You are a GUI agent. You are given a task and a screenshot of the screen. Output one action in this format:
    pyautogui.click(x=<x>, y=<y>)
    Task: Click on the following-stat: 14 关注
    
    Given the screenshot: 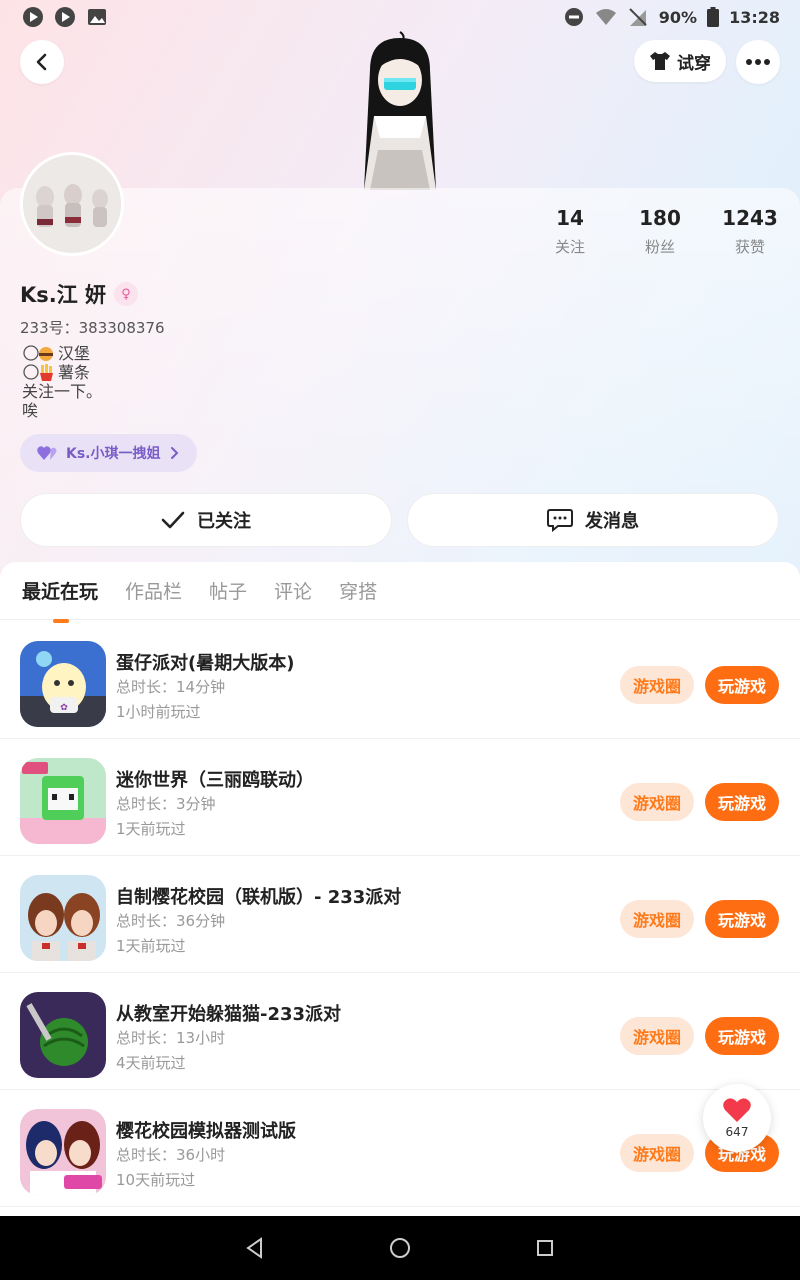 What is the action you would take?
    pyautogui.click(x=570, y=231)
    